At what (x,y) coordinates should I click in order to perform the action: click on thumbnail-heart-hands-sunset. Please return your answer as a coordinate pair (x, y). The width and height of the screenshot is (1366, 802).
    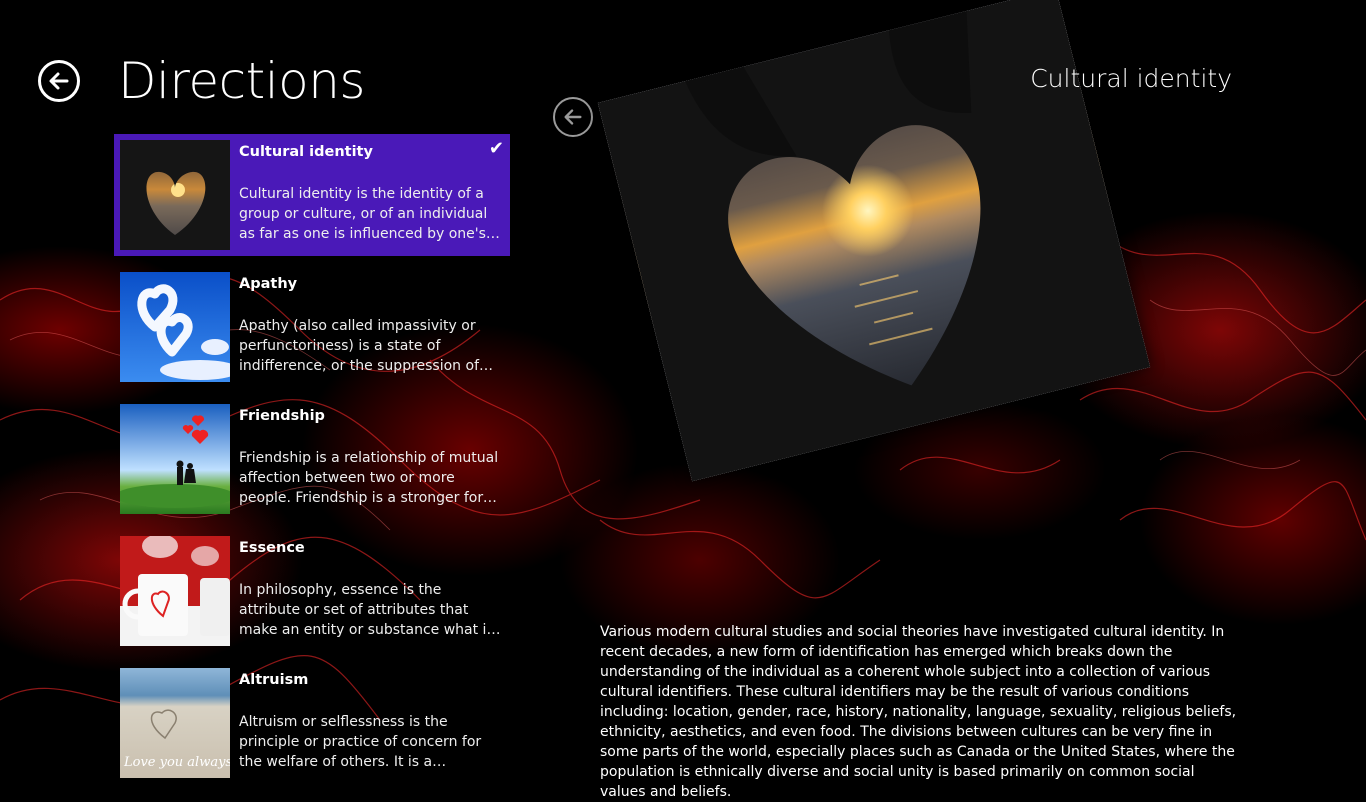
    Looking at the image, I should click on (175, 195).